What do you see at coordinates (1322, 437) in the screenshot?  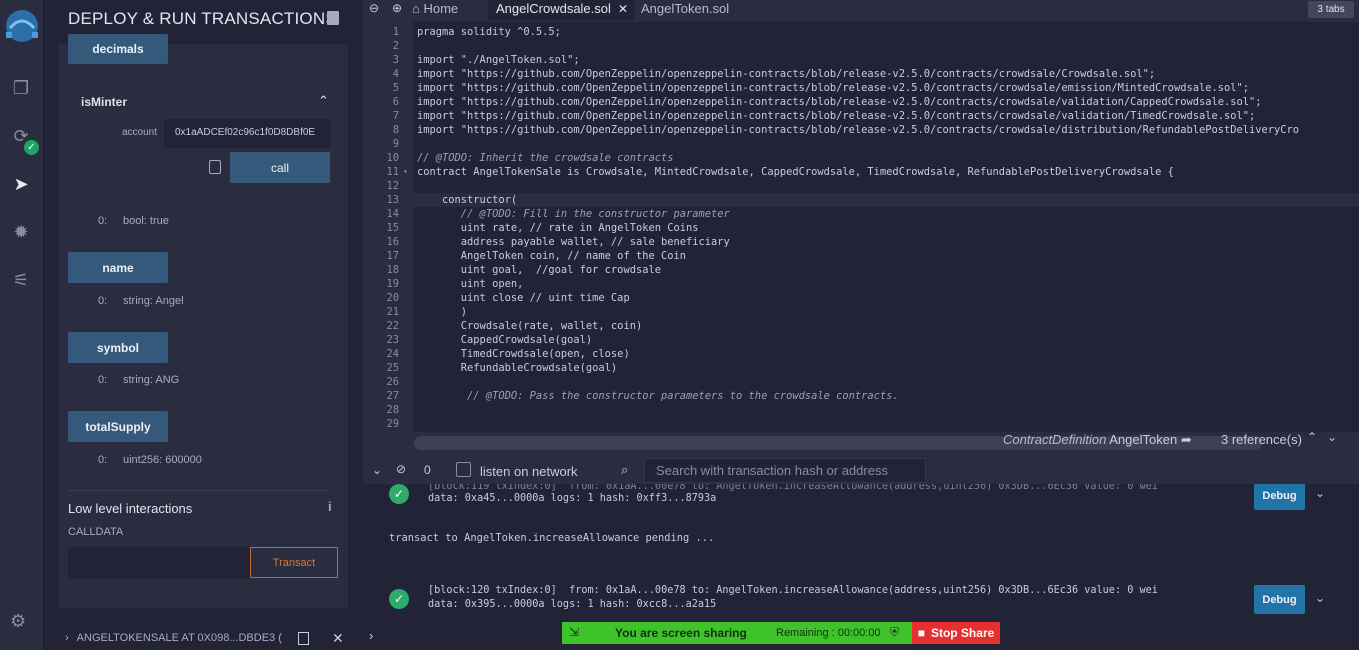 I see `reference-nav: ⌃ ⌄` at bounding box center [1322, 437].